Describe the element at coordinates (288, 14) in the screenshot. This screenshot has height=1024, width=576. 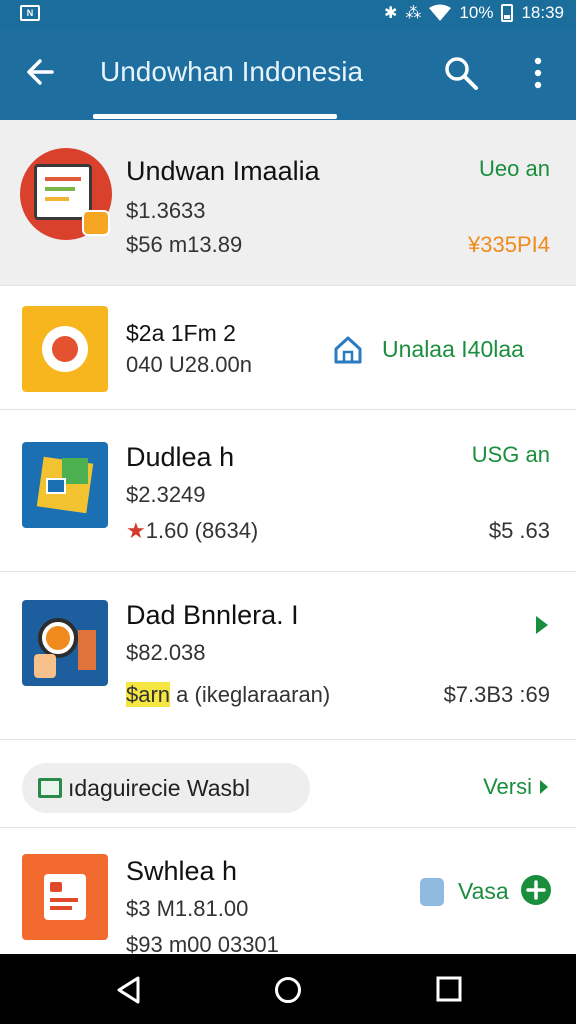
I see `status-bar: N ✱ ⁂ 10% 18:39` at that location.